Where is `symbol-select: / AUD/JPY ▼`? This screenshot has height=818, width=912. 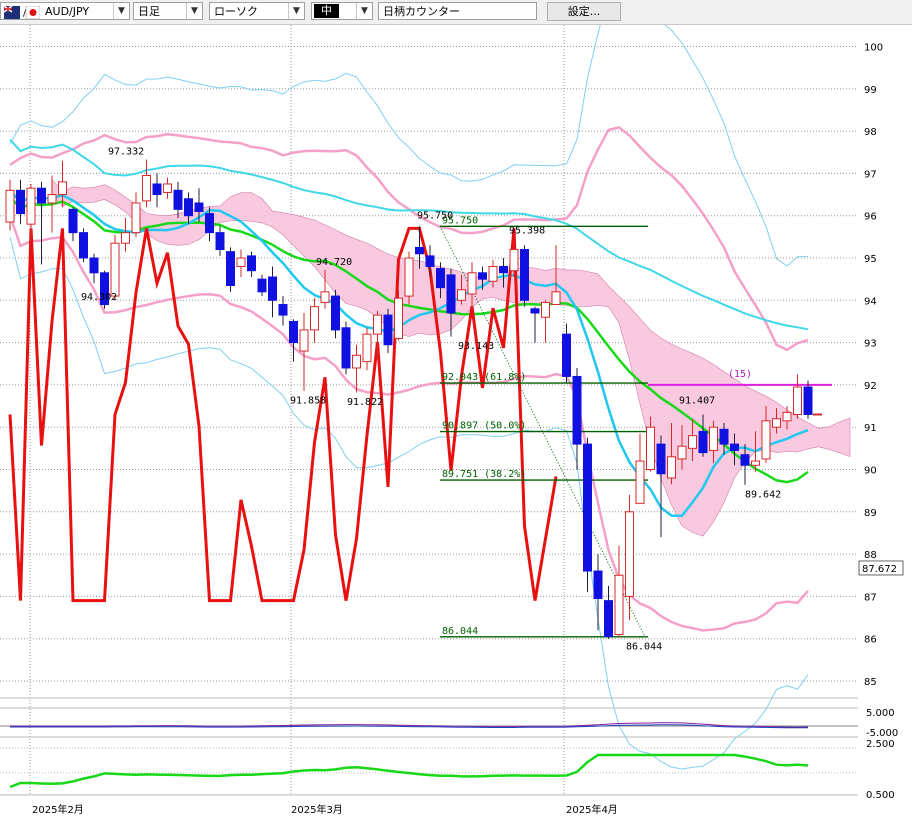 symbol-select: / AUD/JPY ▼ is located at coordinates (65, 11).